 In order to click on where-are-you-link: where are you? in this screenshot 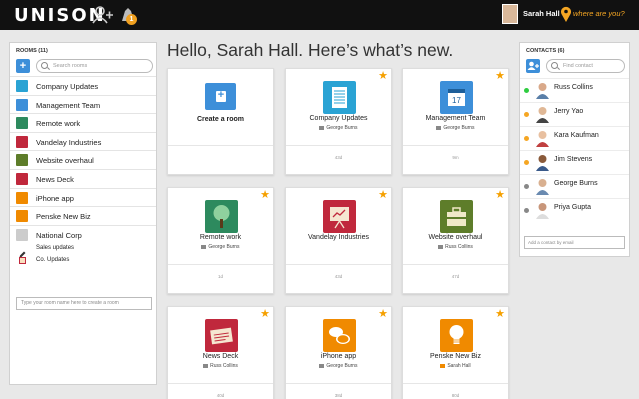, I will do `click(599, 13)`.